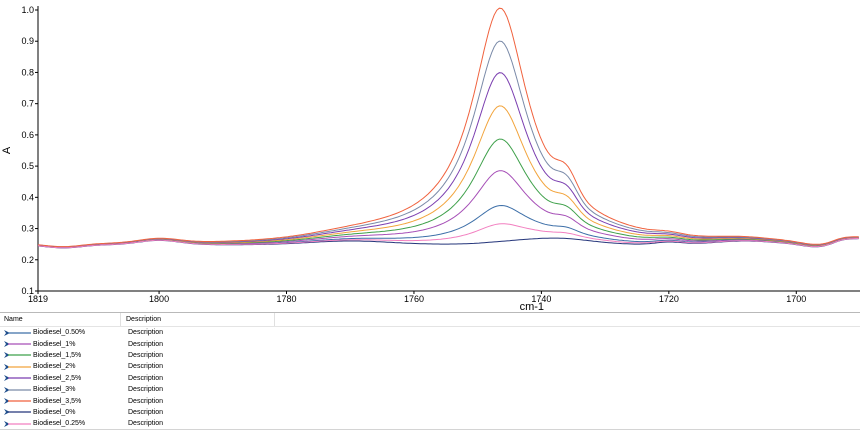 The image size is (860, 432). I want to click on y-tick-label: 0.2, so click(27, 260).